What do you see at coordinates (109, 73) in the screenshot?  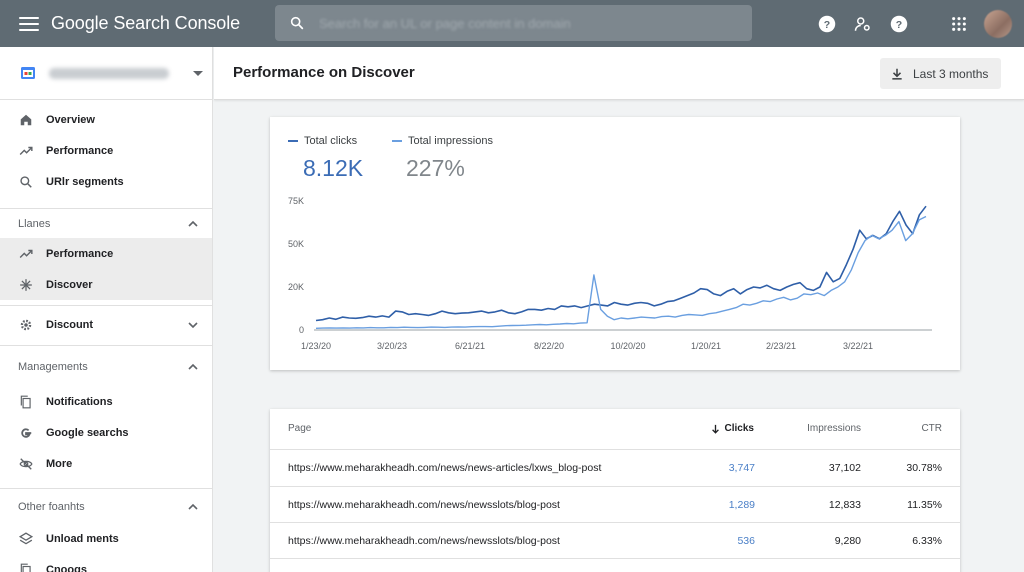 I see `property-name` at bounding box center [109, 73].